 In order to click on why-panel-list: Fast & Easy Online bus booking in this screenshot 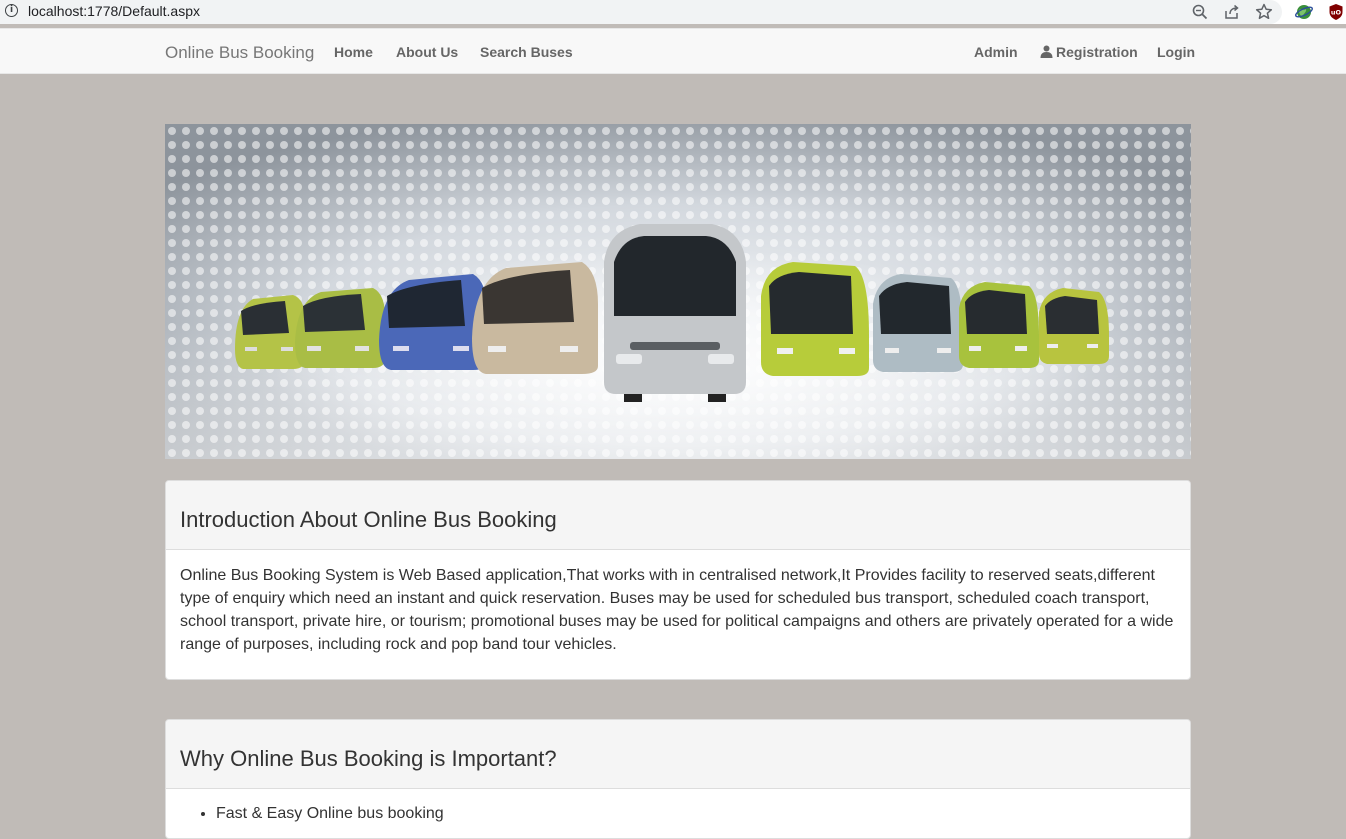, I will do `click(678, 813)`.